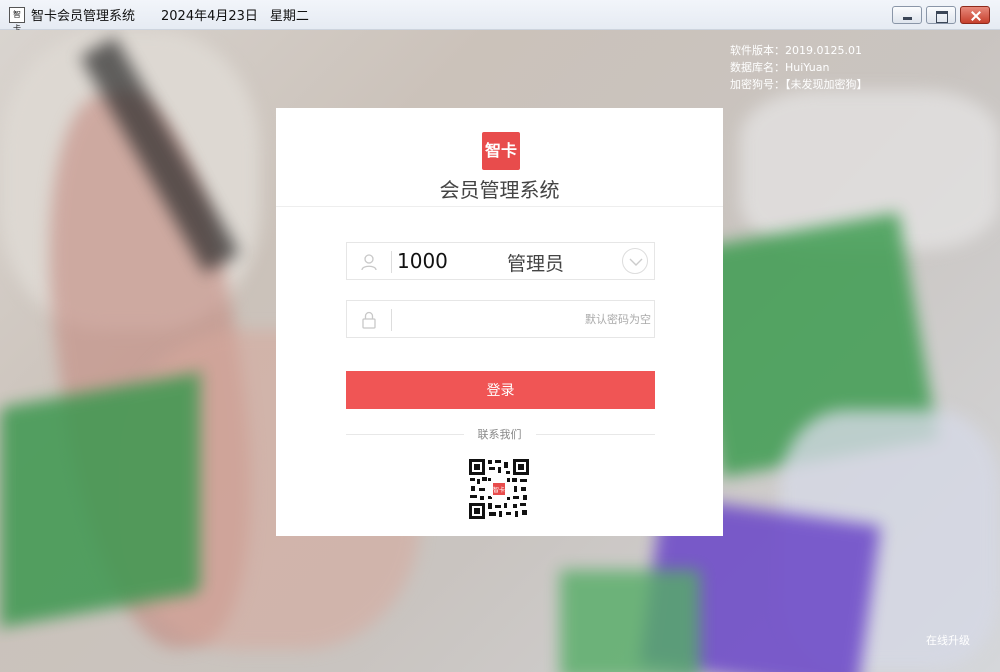  What do you see at coordinates (536, 264) in the screenshot?
I see `operator-role: 管理员` at bounding box center [536, 264].